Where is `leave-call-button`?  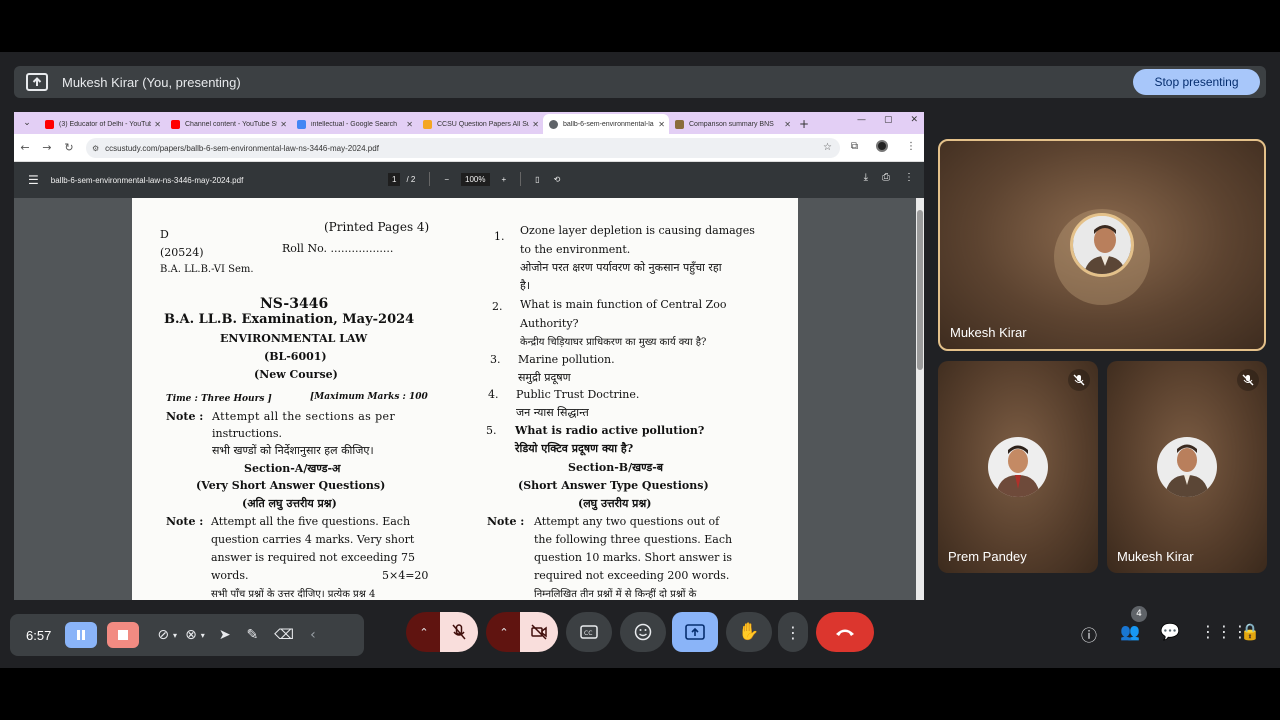 leave-call-button is located at coordinates (845, 632).